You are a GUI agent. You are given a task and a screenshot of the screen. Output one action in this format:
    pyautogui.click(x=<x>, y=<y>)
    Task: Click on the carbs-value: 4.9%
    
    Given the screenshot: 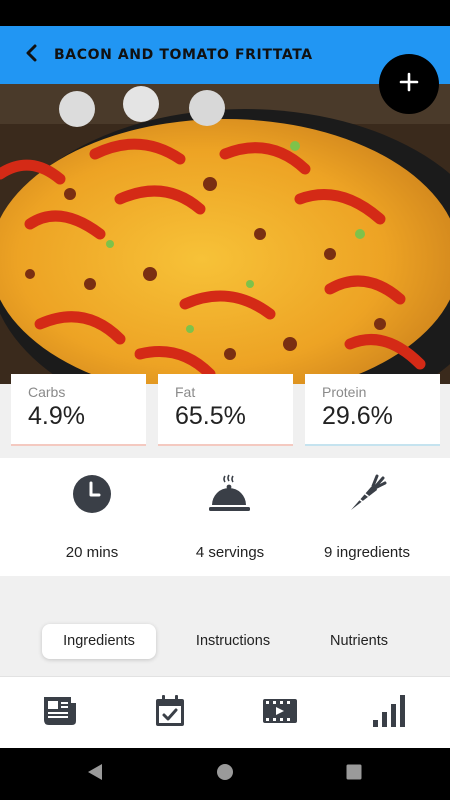 What is the action you would take?
    pyautogui.click(x=56, y=416)
    